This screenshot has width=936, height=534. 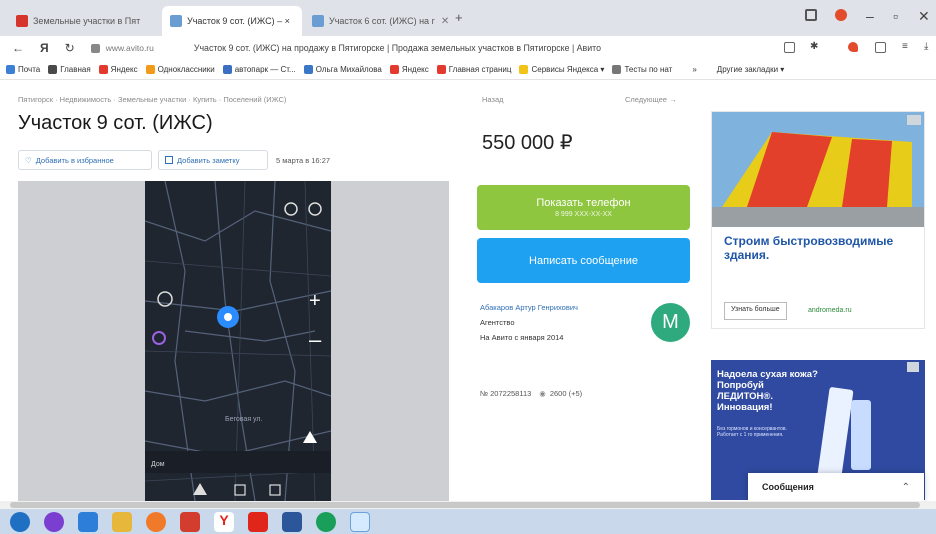 I want to click on ad-info-icon, so click(x=913, y=367).